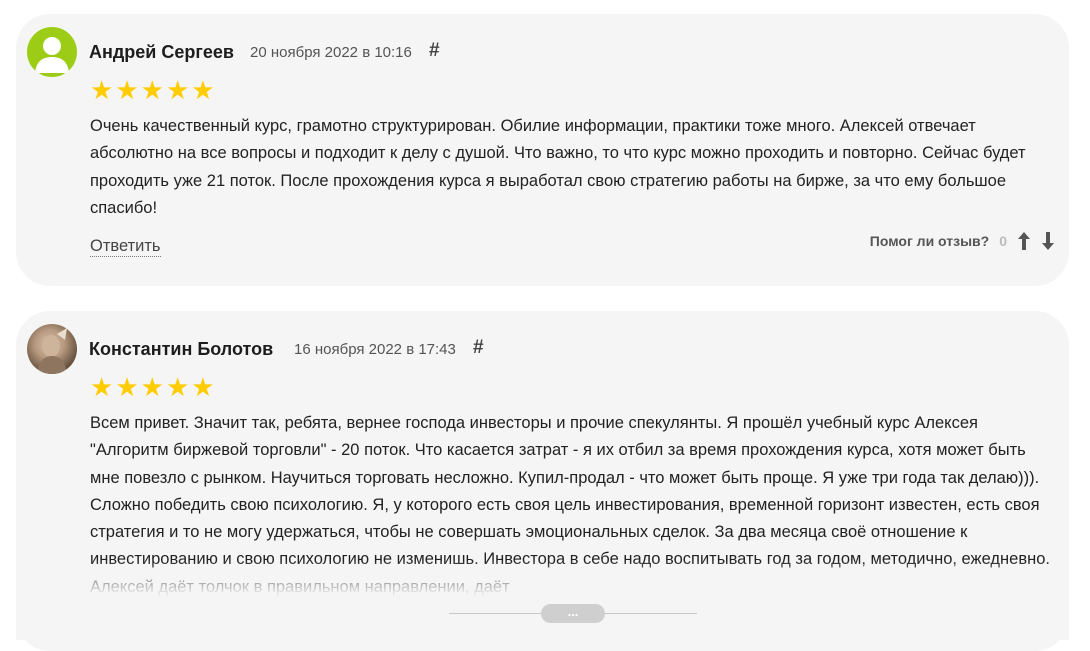 This screenshot has width=1090, height=651. What do you see at coordinates (331, 52) in the screenshot?
I see `review-date: 20 ноября 2022 в 10:16` at bounding box center [331, 52].